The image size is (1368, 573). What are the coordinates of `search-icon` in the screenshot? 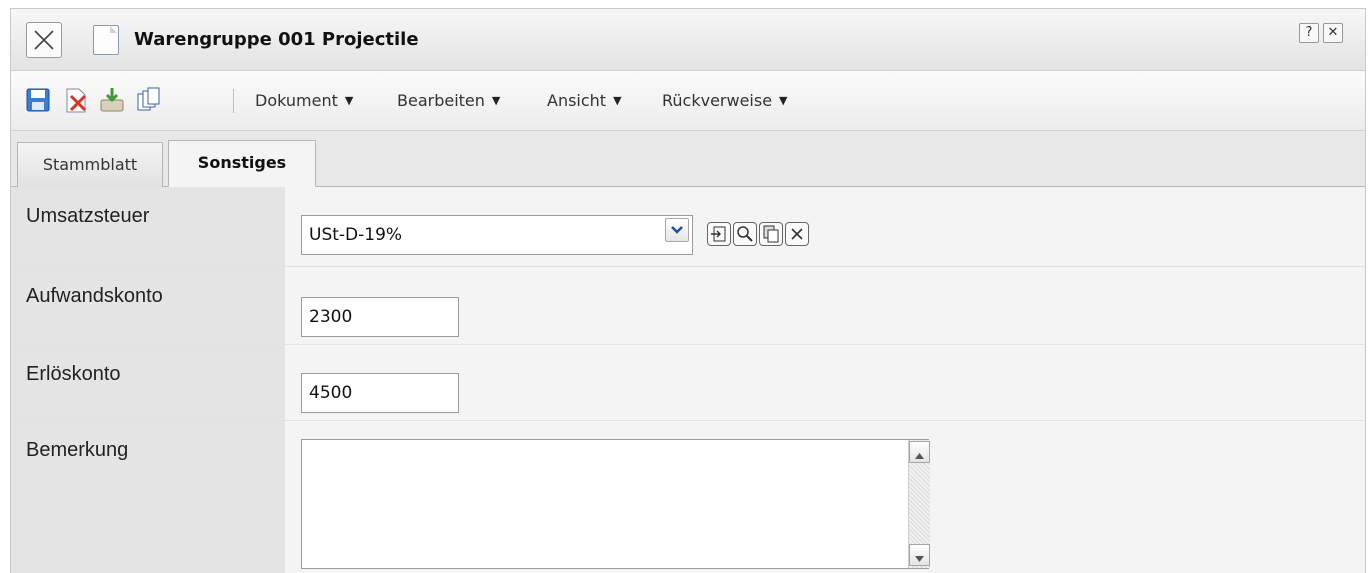 It's located at (745, 234).